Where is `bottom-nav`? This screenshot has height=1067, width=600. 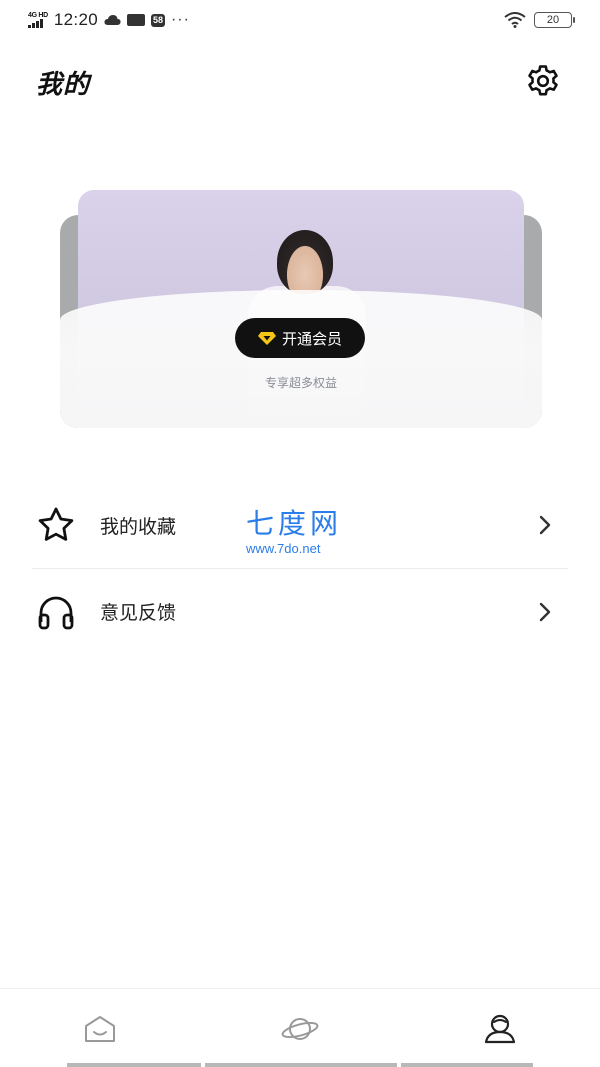
bottom-nav is located at coordinates (300, 1027).